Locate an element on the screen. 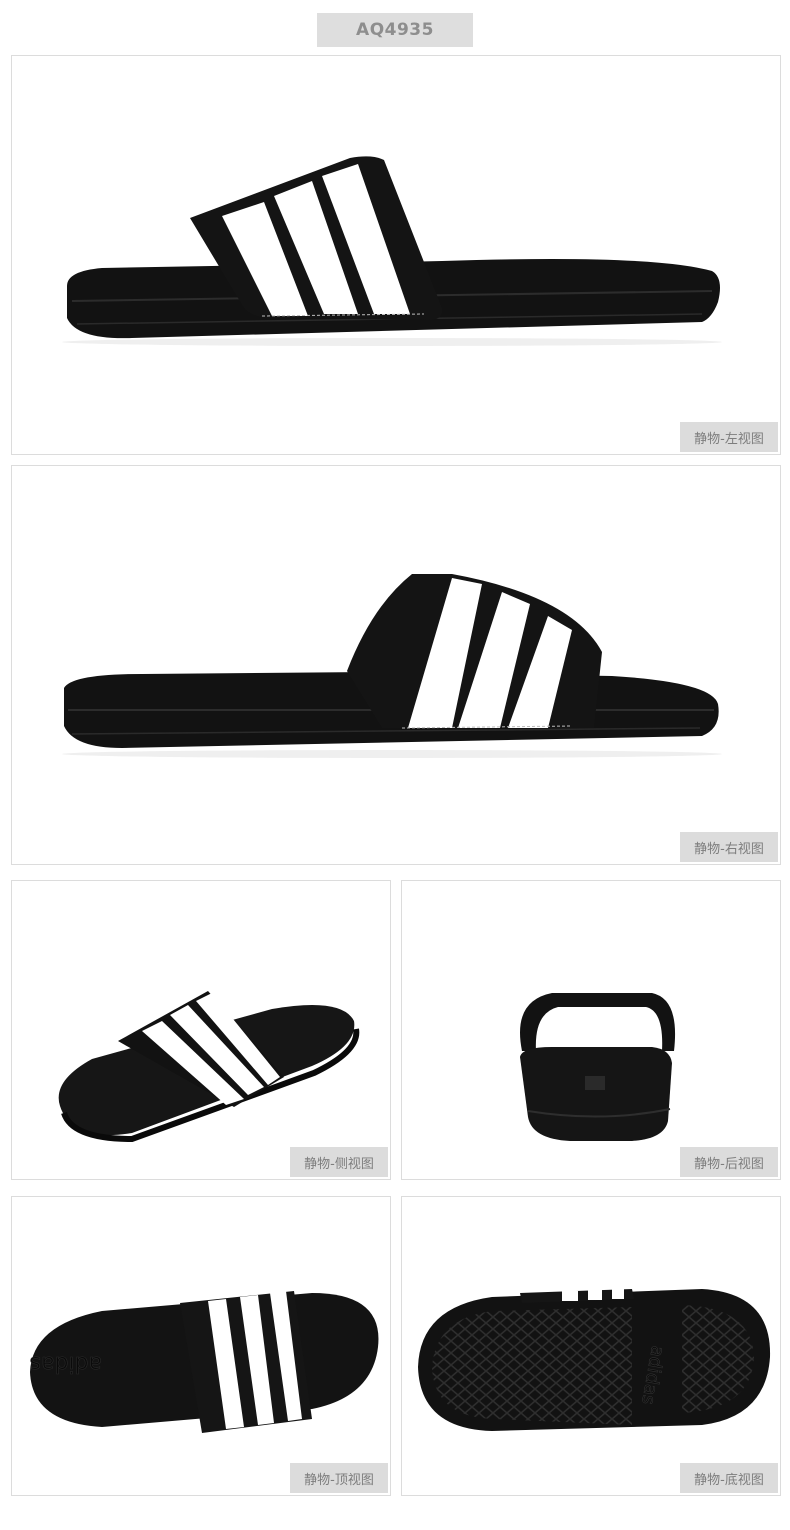 Image resolution: width=790 pixels, height=1530 pixels. view-caption-side: 静物-侧视图 is located at coordinates (339, 1162).